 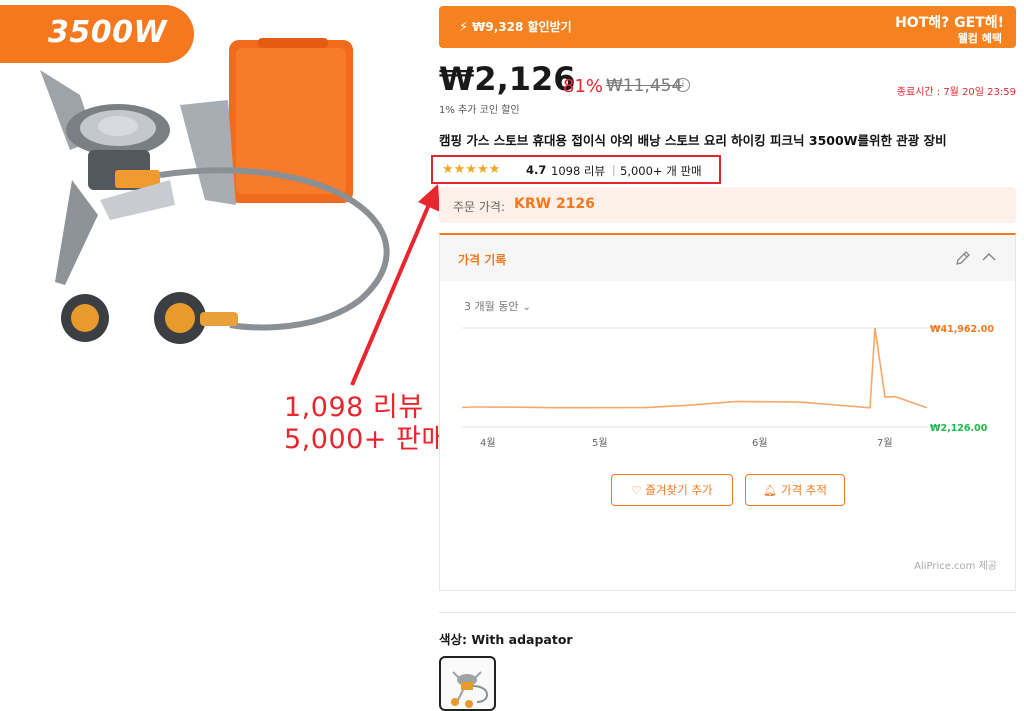 What do you see at coordinates (453, 639) in the screenshot?
I see `color-label-prefix: 색상:` at bounding box center [453, 639].